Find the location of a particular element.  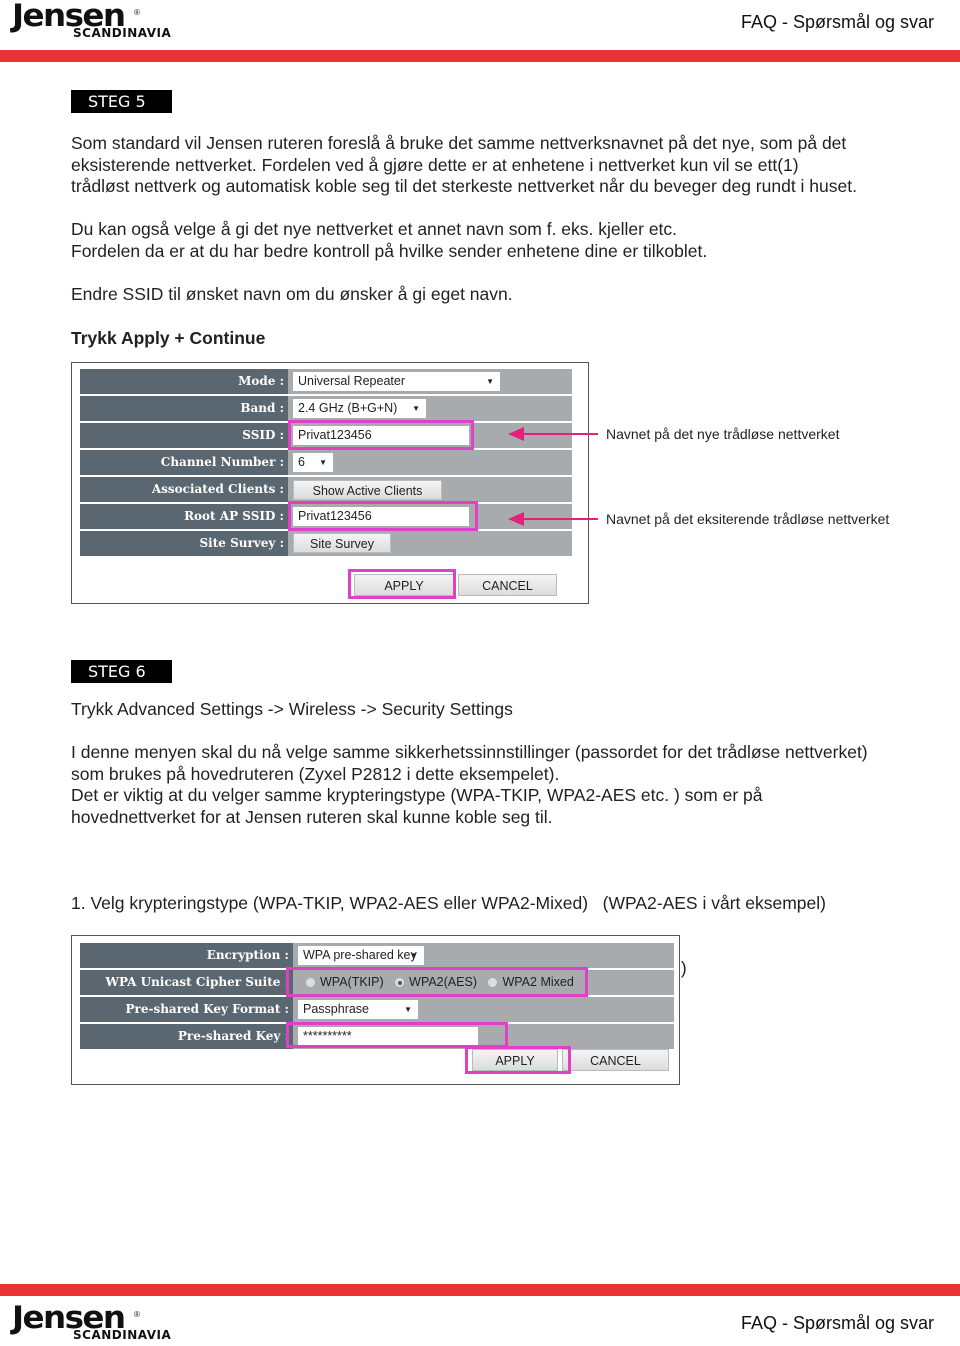

channel-label: Channel Number : is located at coordinates (184, 462).